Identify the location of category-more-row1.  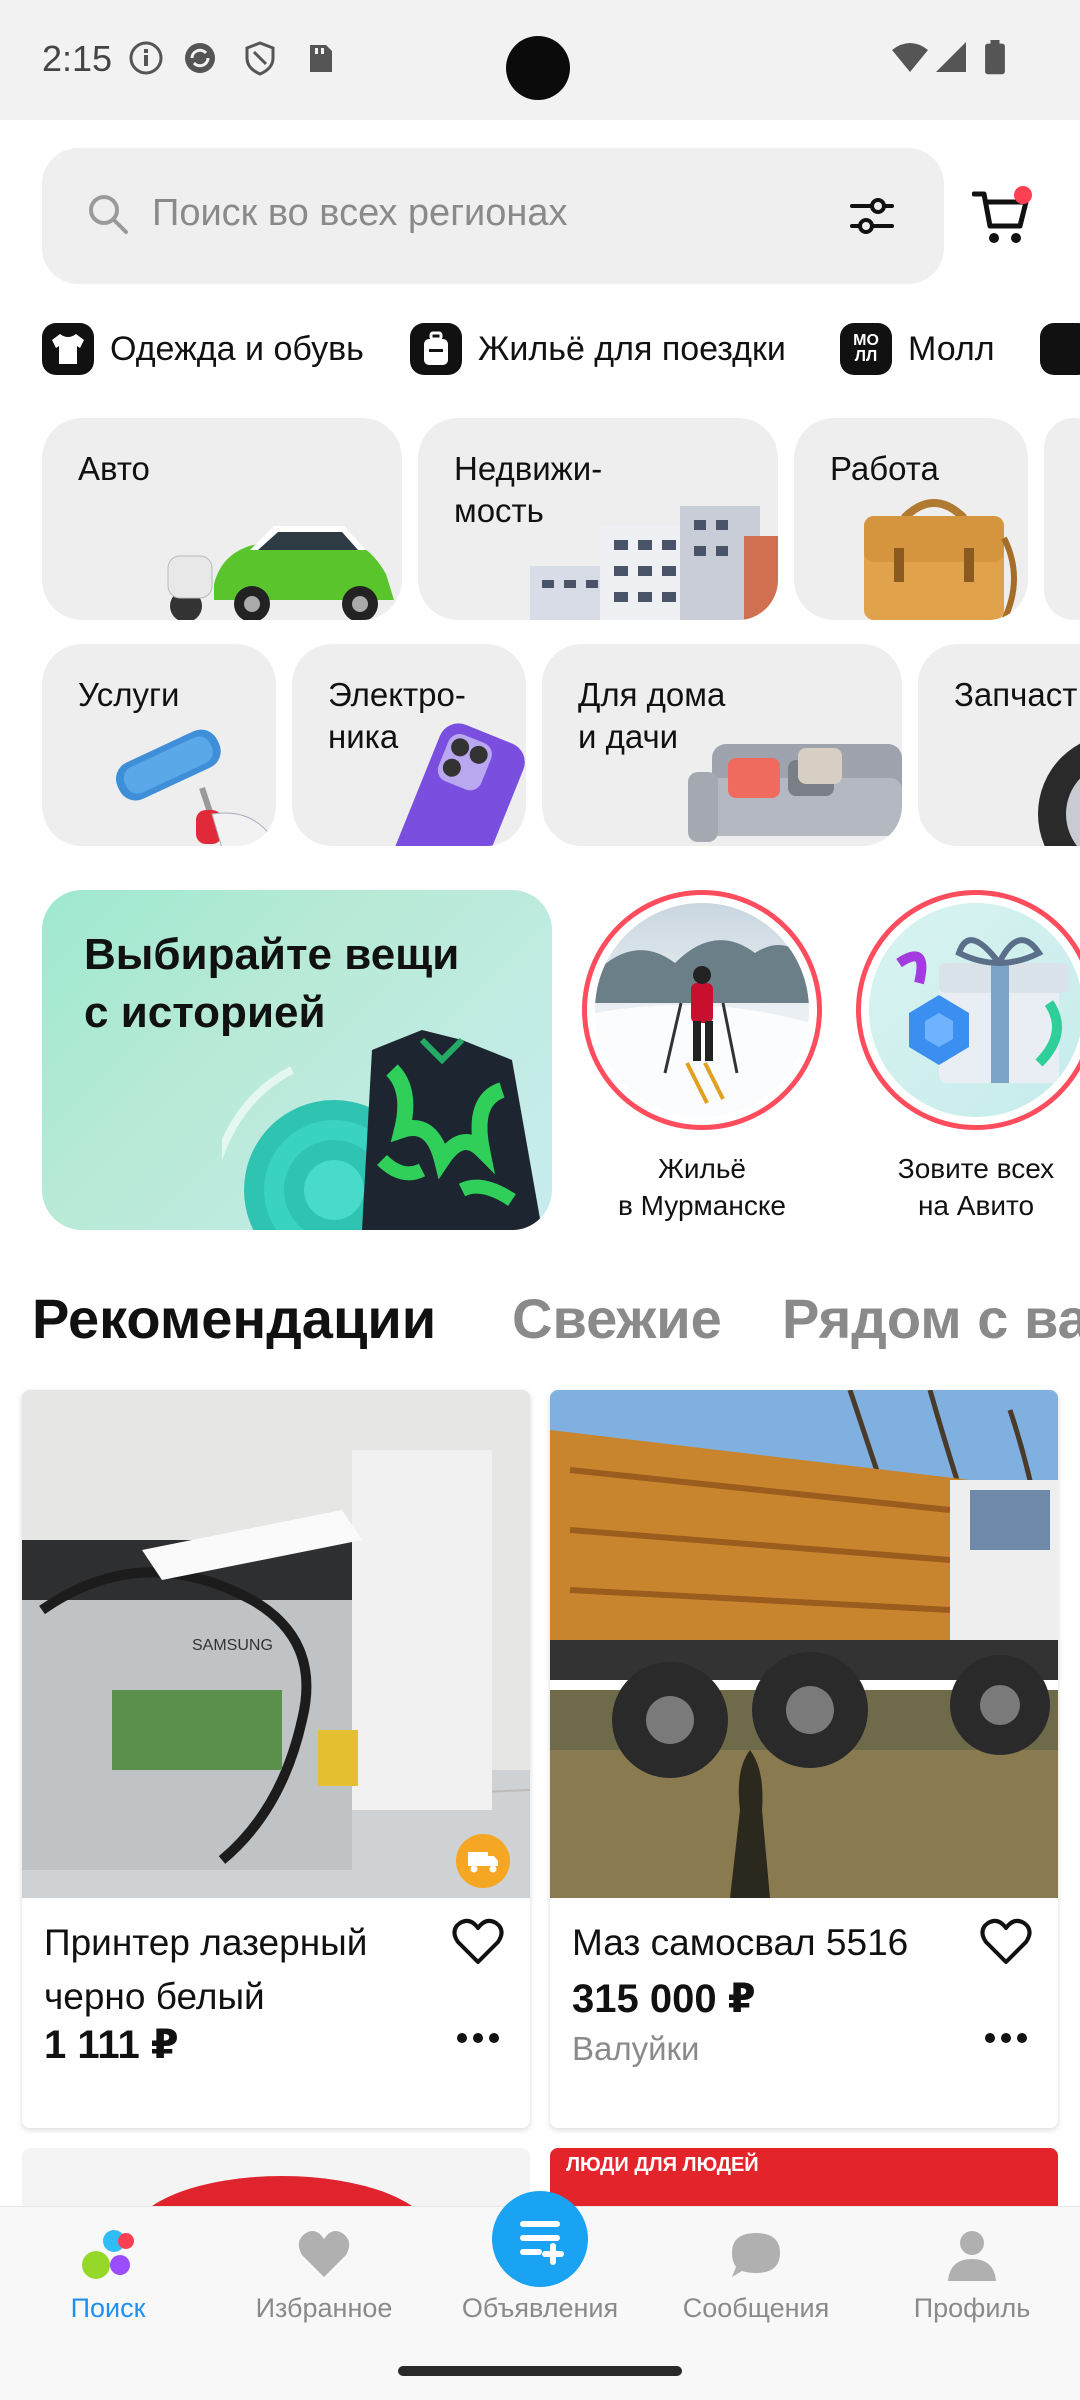
(1062, 519).